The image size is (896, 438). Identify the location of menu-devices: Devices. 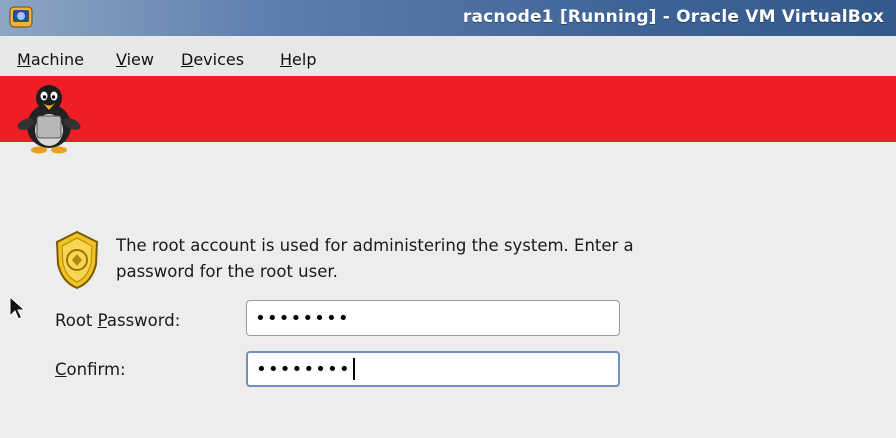
(212, 59).